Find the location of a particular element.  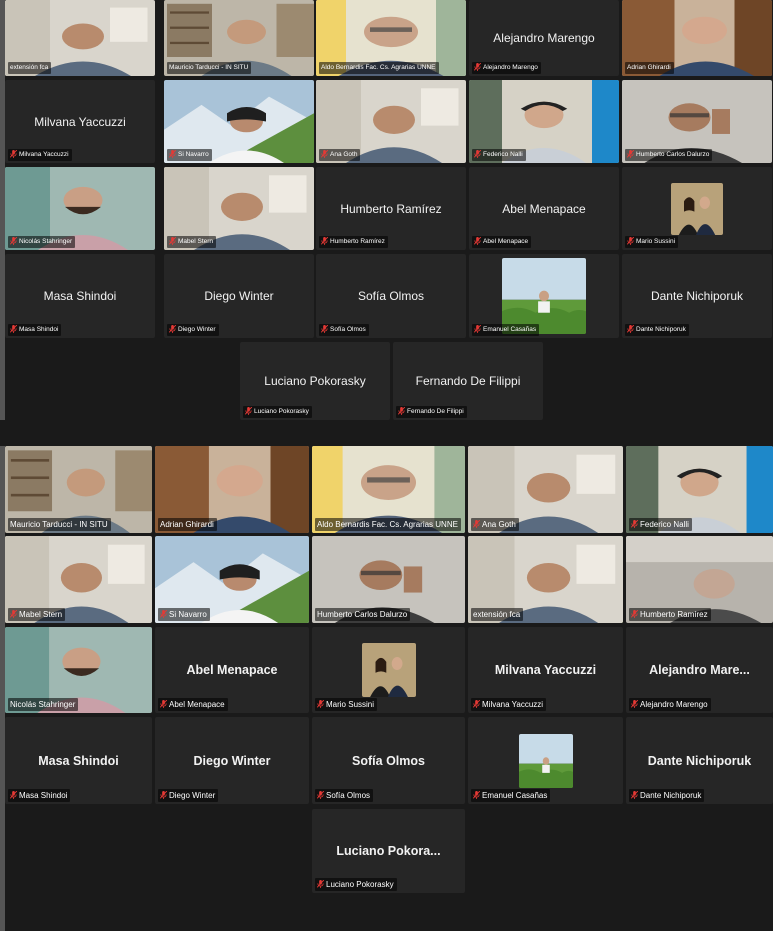

participant-name-text: Humberto Carlos Dalurzo is located at coordinates (673, 154).